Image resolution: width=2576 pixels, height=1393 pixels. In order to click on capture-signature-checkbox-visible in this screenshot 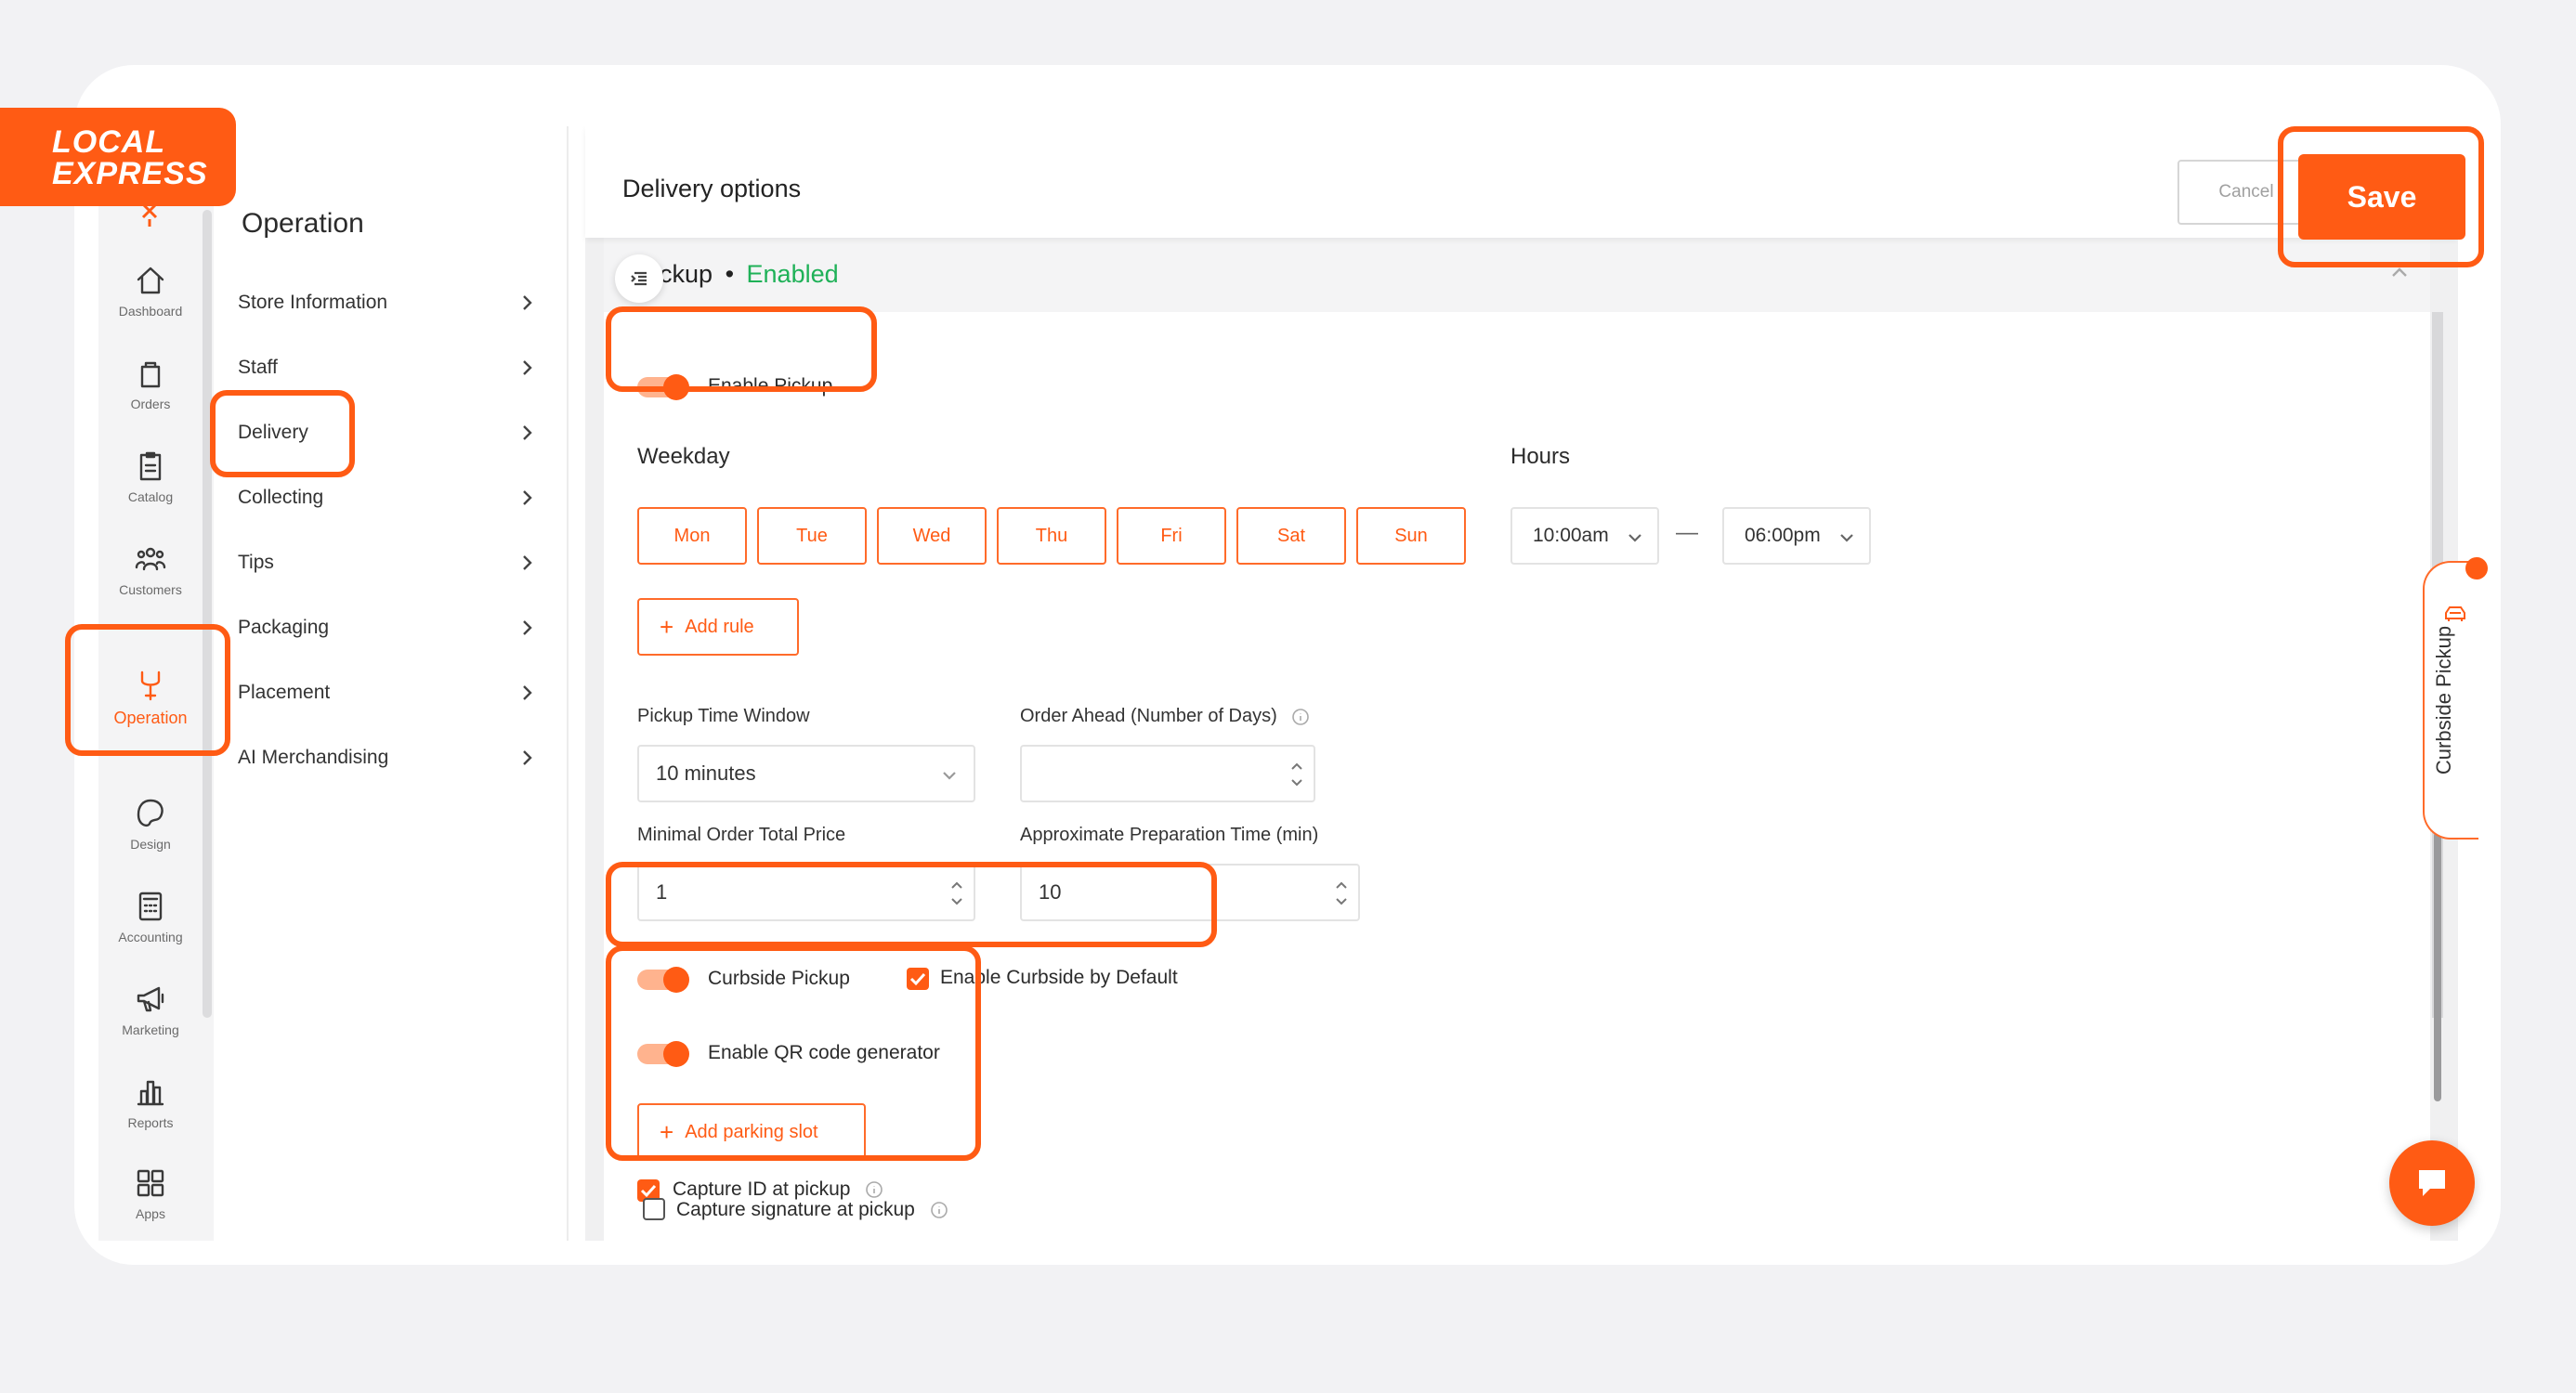, I will do `click(654, 1209)`.